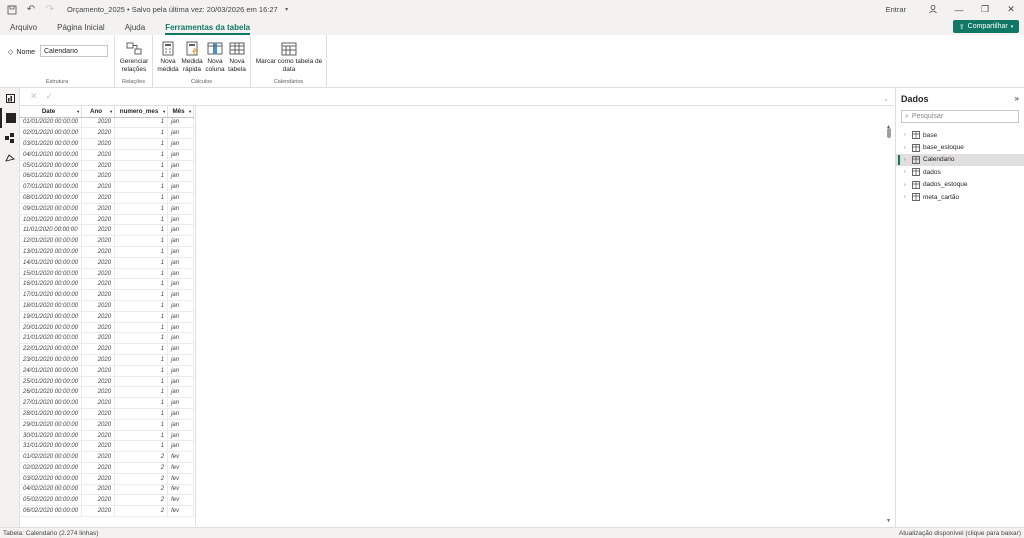 The image size is (1024, 538). I want to click on close-button: ✕, so click(1011, 9).